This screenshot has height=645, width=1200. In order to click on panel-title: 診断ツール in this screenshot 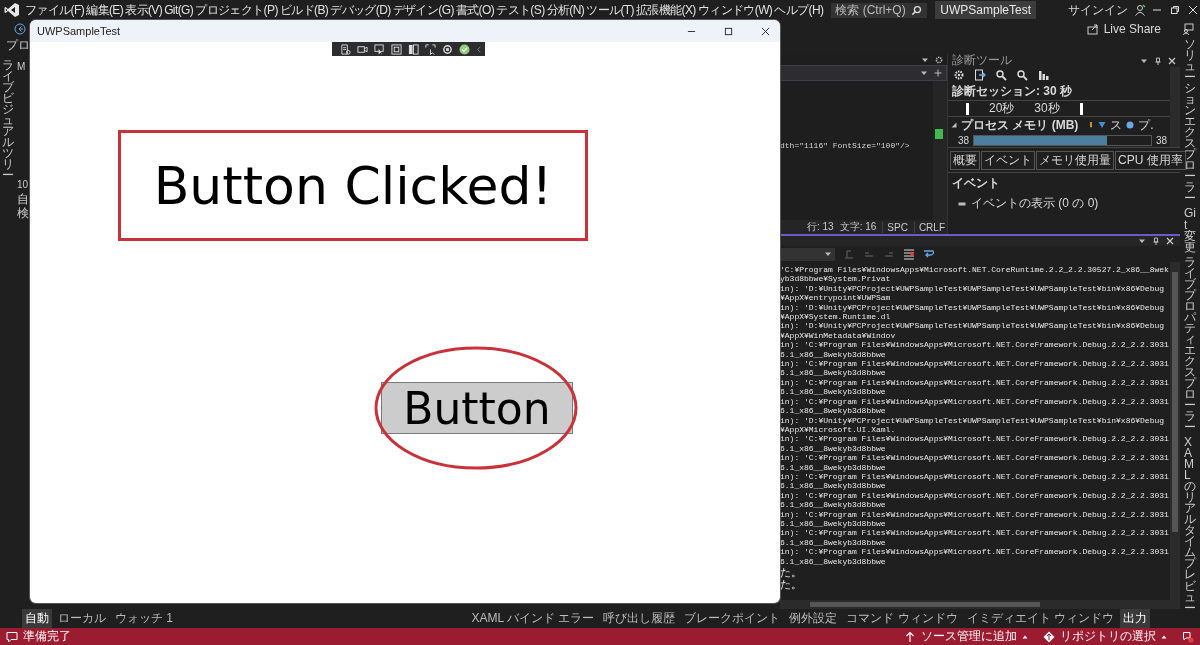, I will do `click(982, 60)`.